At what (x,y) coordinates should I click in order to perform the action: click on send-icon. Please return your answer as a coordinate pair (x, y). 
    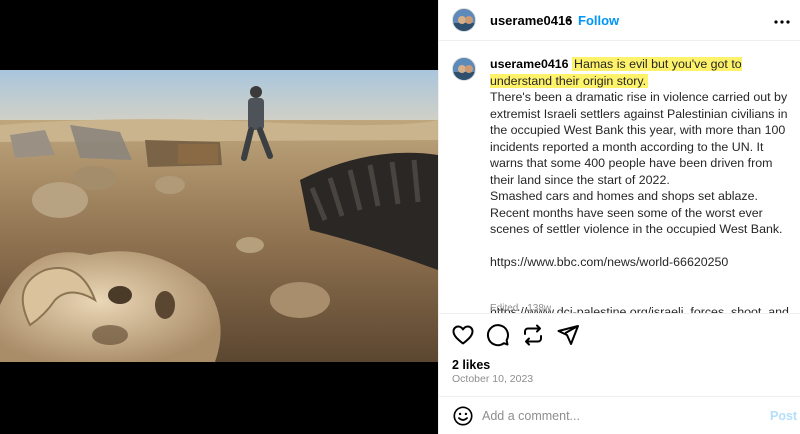
    Looking at the image, I should click on (568, 335).